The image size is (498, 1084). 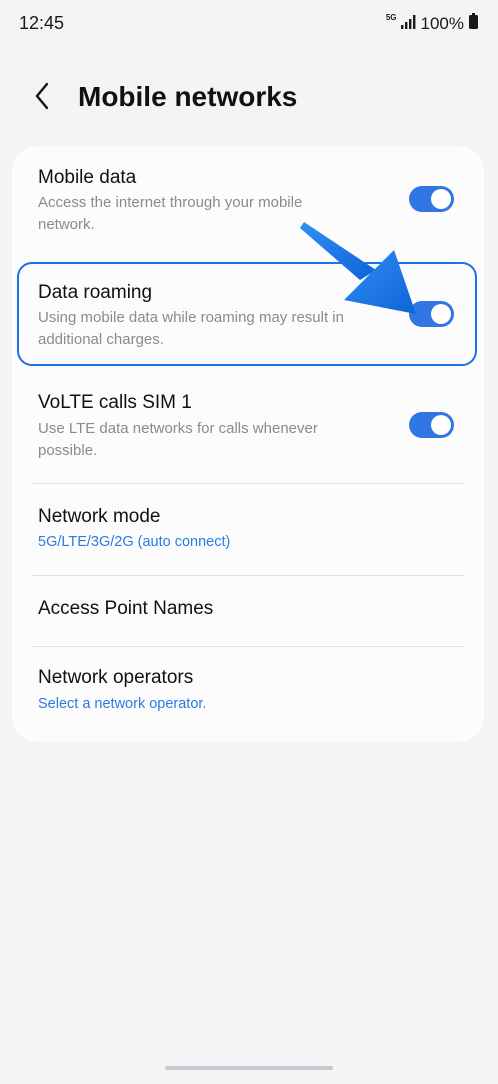 I want to click on apn-row: Access Point Names, so click(x=248, y=611).